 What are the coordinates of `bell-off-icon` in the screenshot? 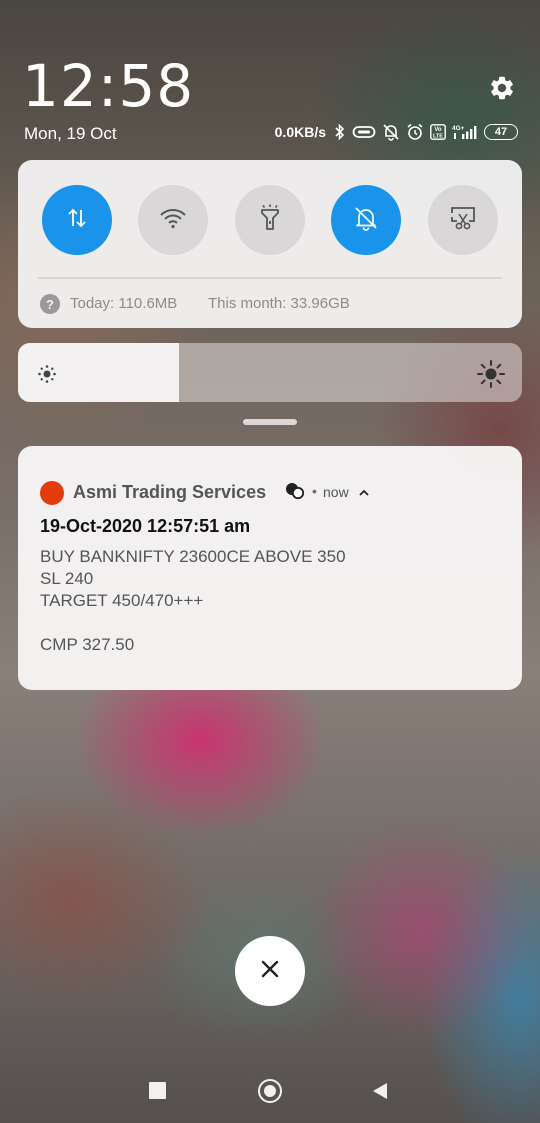 It's located at (366, 220).